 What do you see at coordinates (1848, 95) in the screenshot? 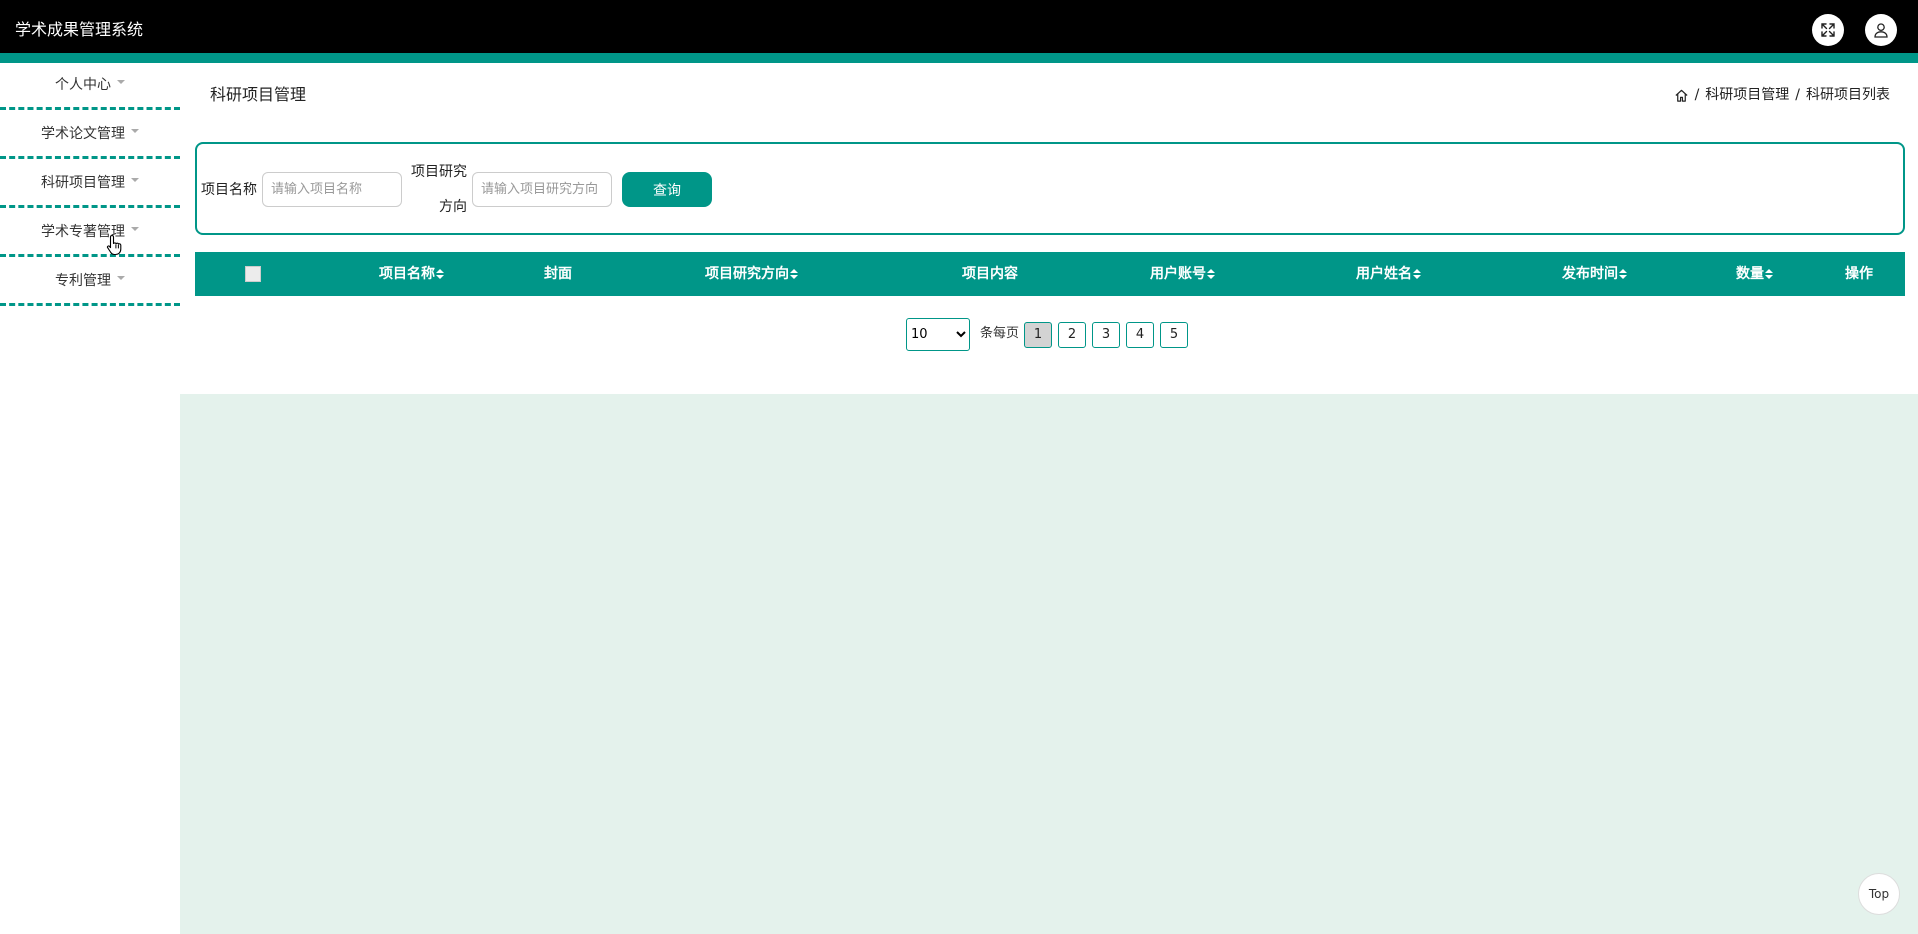
I see `breadcrumb-level2: 科研项目列表` at bounding box center [1848, 95].